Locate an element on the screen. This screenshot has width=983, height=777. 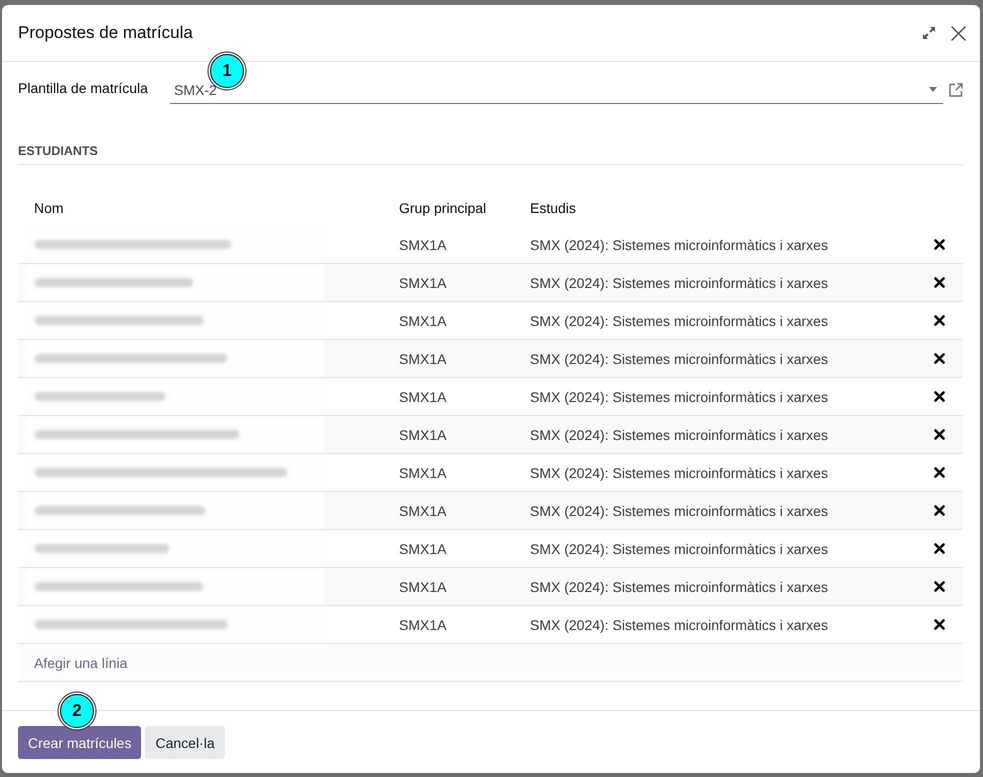
column-header: Grup principal is located at coordinates (443, 208).